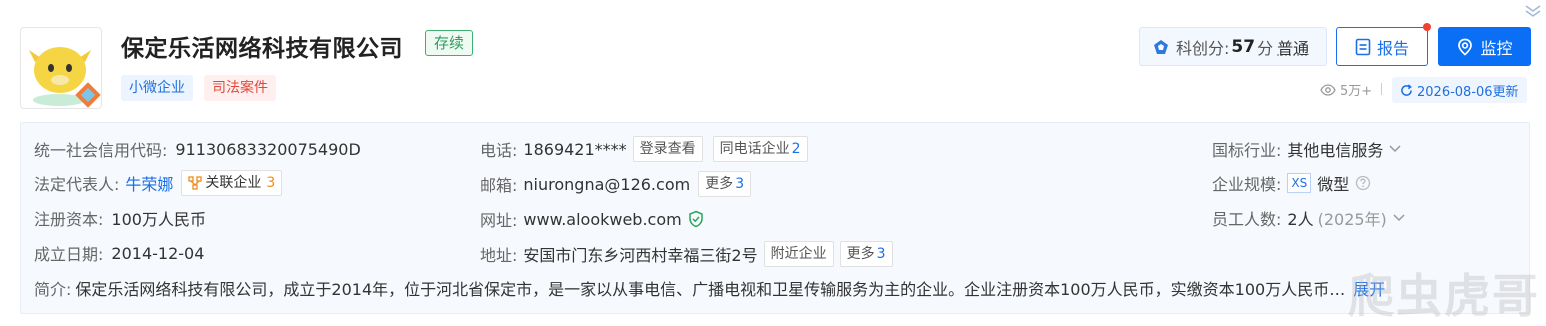 The image size is (1546, 326). What do you see at coordinates (1356, 91) in the screenshot?
I see `view-count-text: 5万+` at bounding box center [1356, 91].